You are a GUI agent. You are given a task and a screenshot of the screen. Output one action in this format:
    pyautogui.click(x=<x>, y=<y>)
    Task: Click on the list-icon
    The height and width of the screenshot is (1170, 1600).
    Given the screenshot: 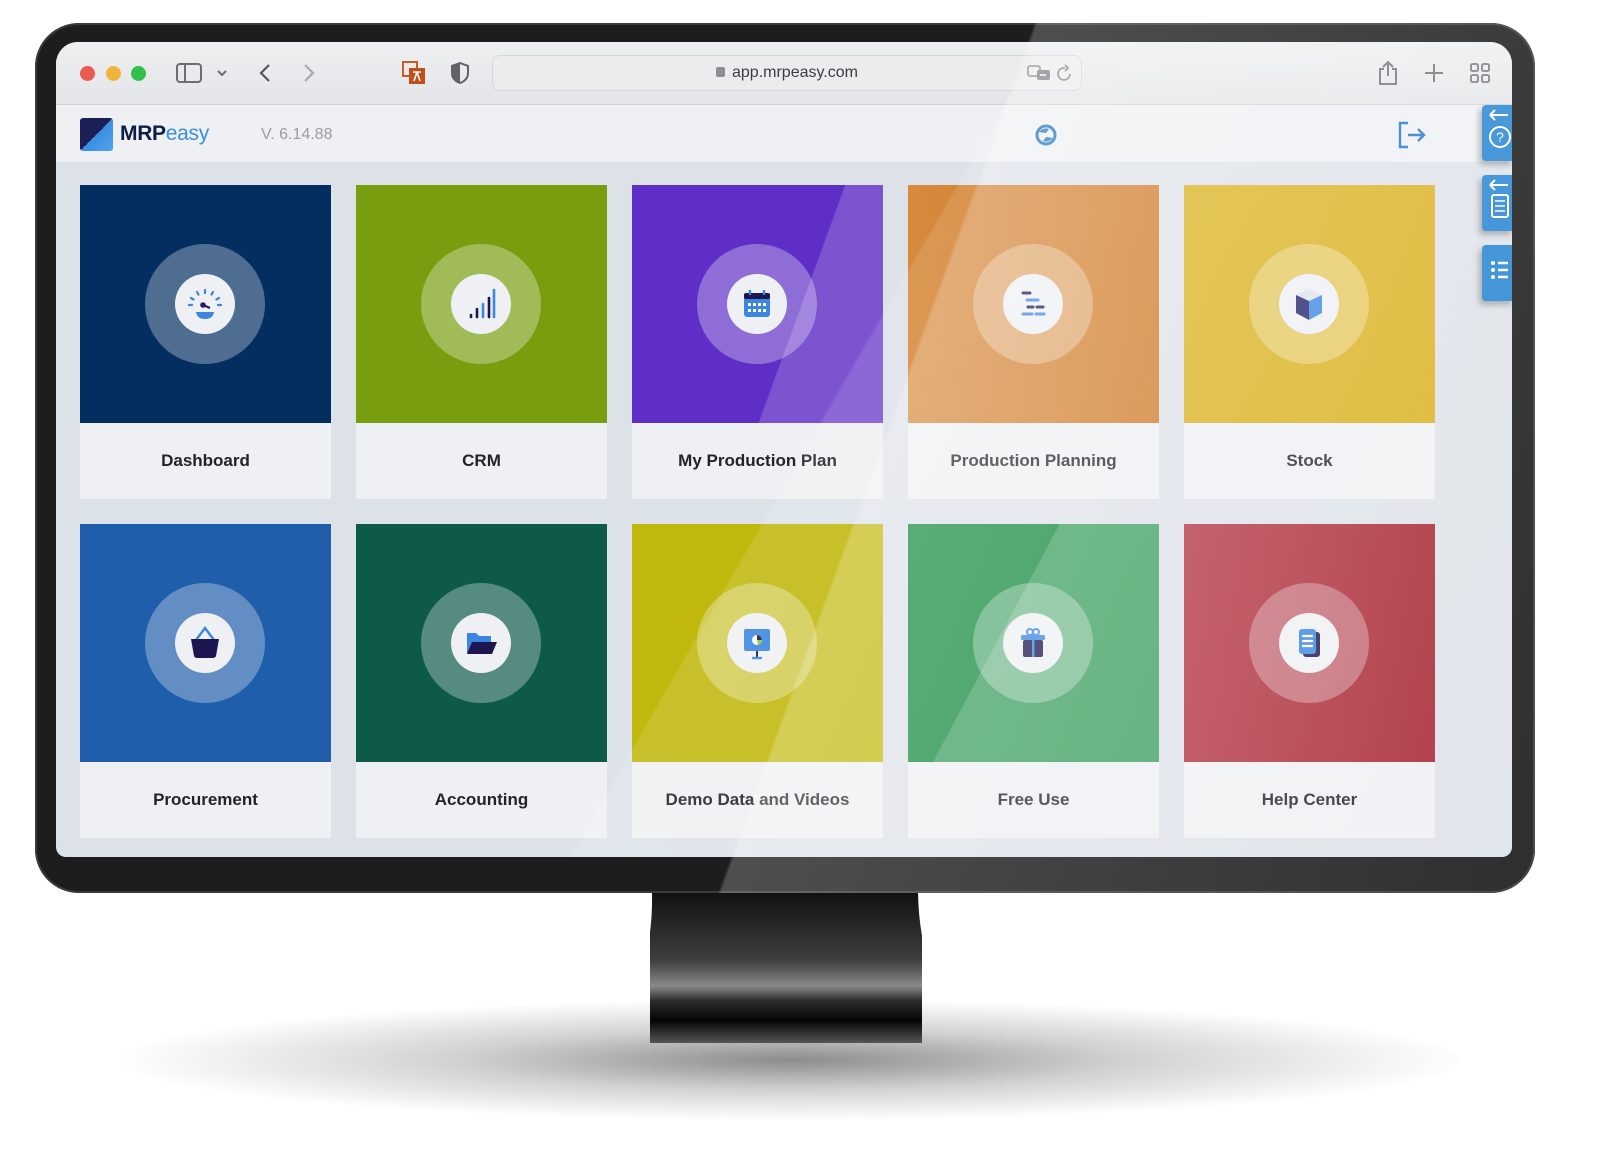 What is the action you would take?
    pyautogui.click(x=1499, y=270)
    